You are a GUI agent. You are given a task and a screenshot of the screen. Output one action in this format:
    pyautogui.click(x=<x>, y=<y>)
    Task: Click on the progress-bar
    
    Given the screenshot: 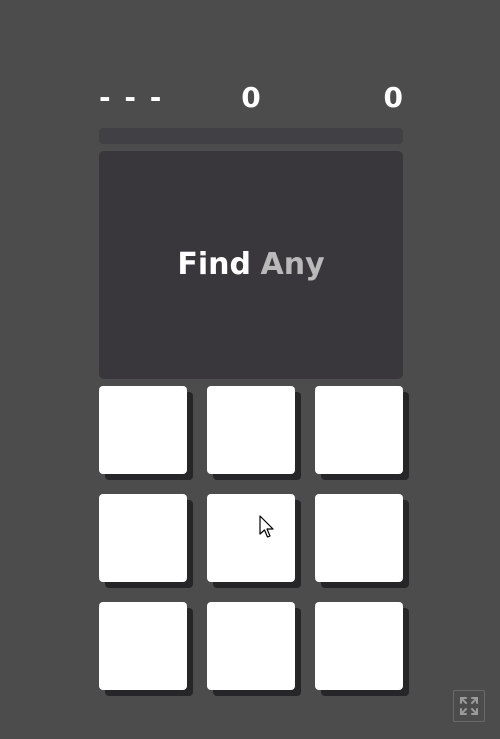 What is the action you would take?
    pyautogui.click(x=251, y=136)
    